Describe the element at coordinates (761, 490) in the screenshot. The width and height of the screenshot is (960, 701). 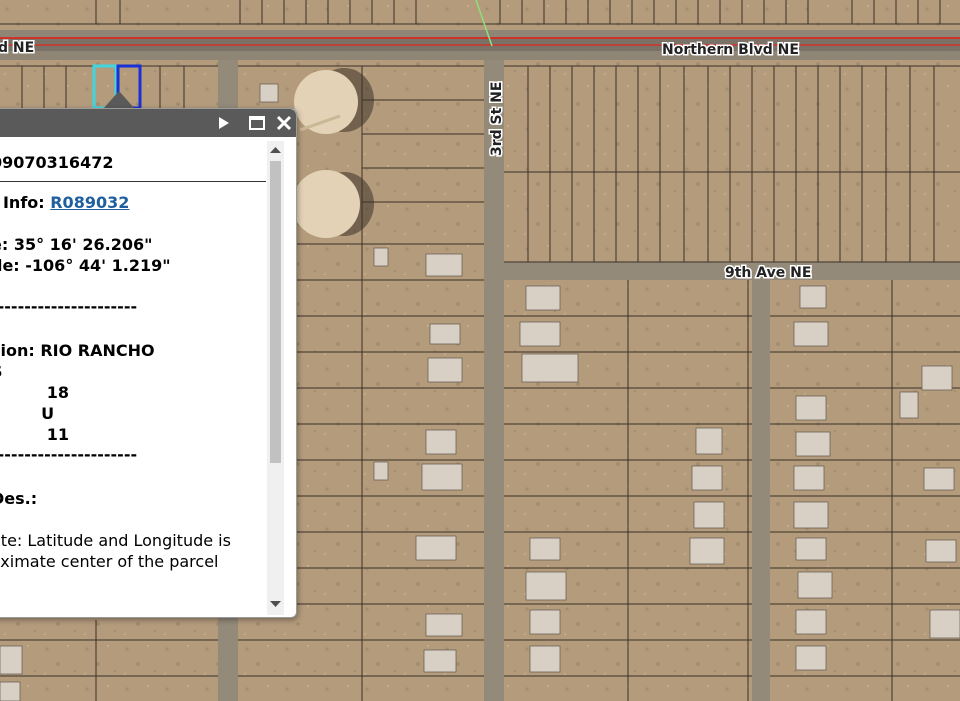
I see `right-street-road` at that location.